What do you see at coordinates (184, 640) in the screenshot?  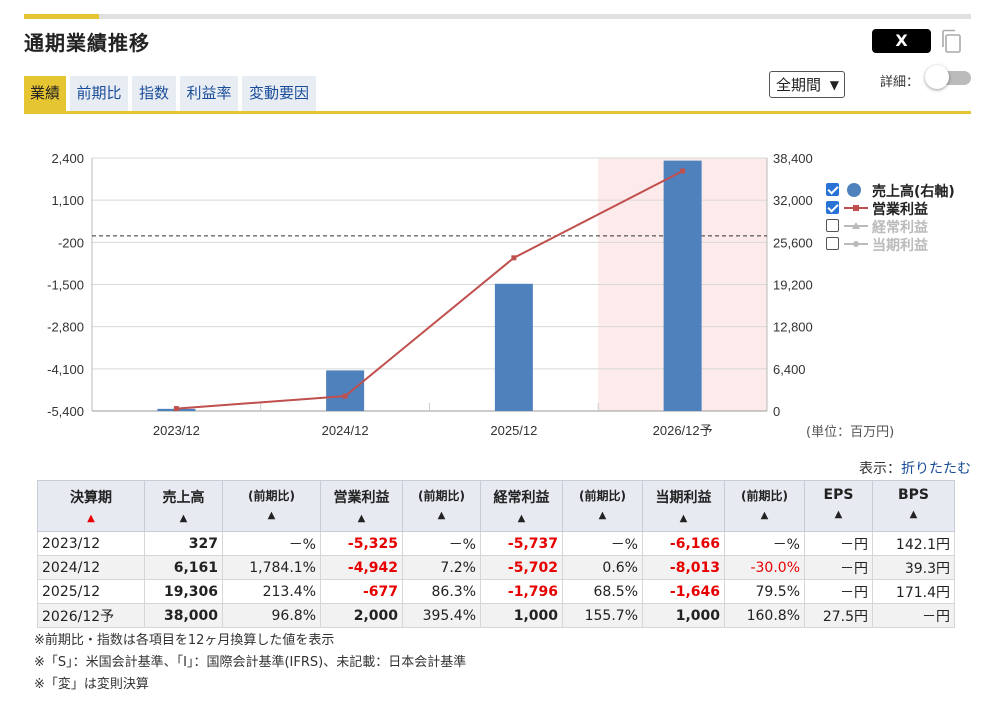 I see `footnote: ※前期比・指数は各項目を12ヶ月換算した値を表示` at bounding box center [184, 640].